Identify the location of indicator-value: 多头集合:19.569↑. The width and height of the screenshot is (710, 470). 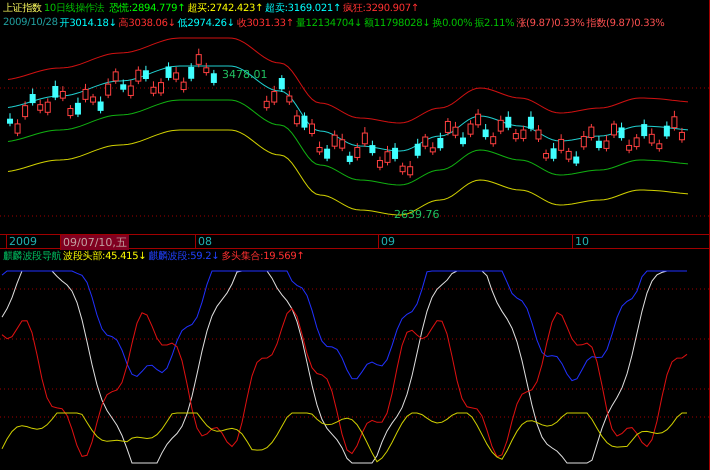
(262, 256).